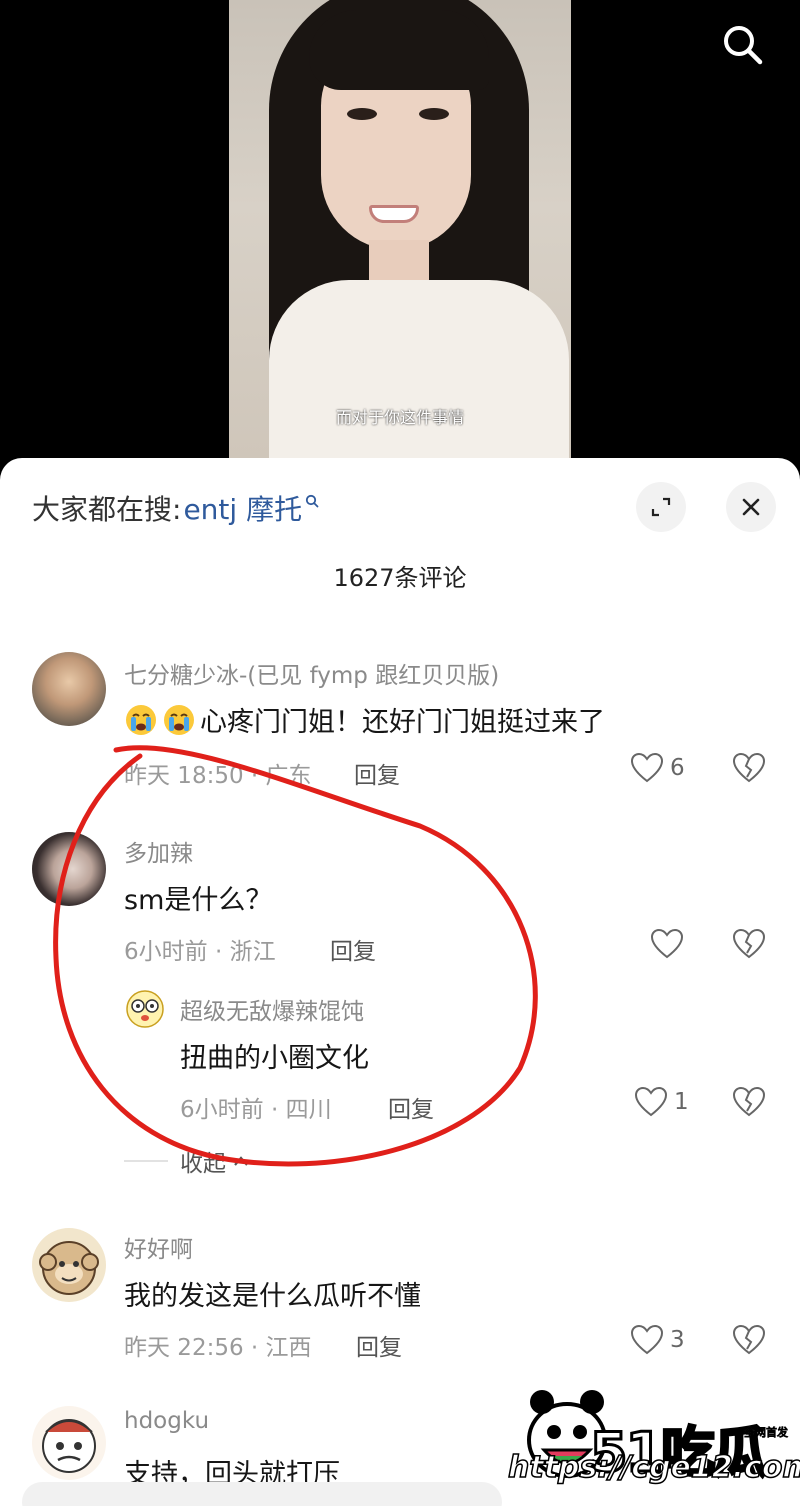 This screenshot has height=1506, width=800. What do you see at coordinates (677, 768) in the screenshot?
I see `like-count: 6` at bounding box center [677, 768].